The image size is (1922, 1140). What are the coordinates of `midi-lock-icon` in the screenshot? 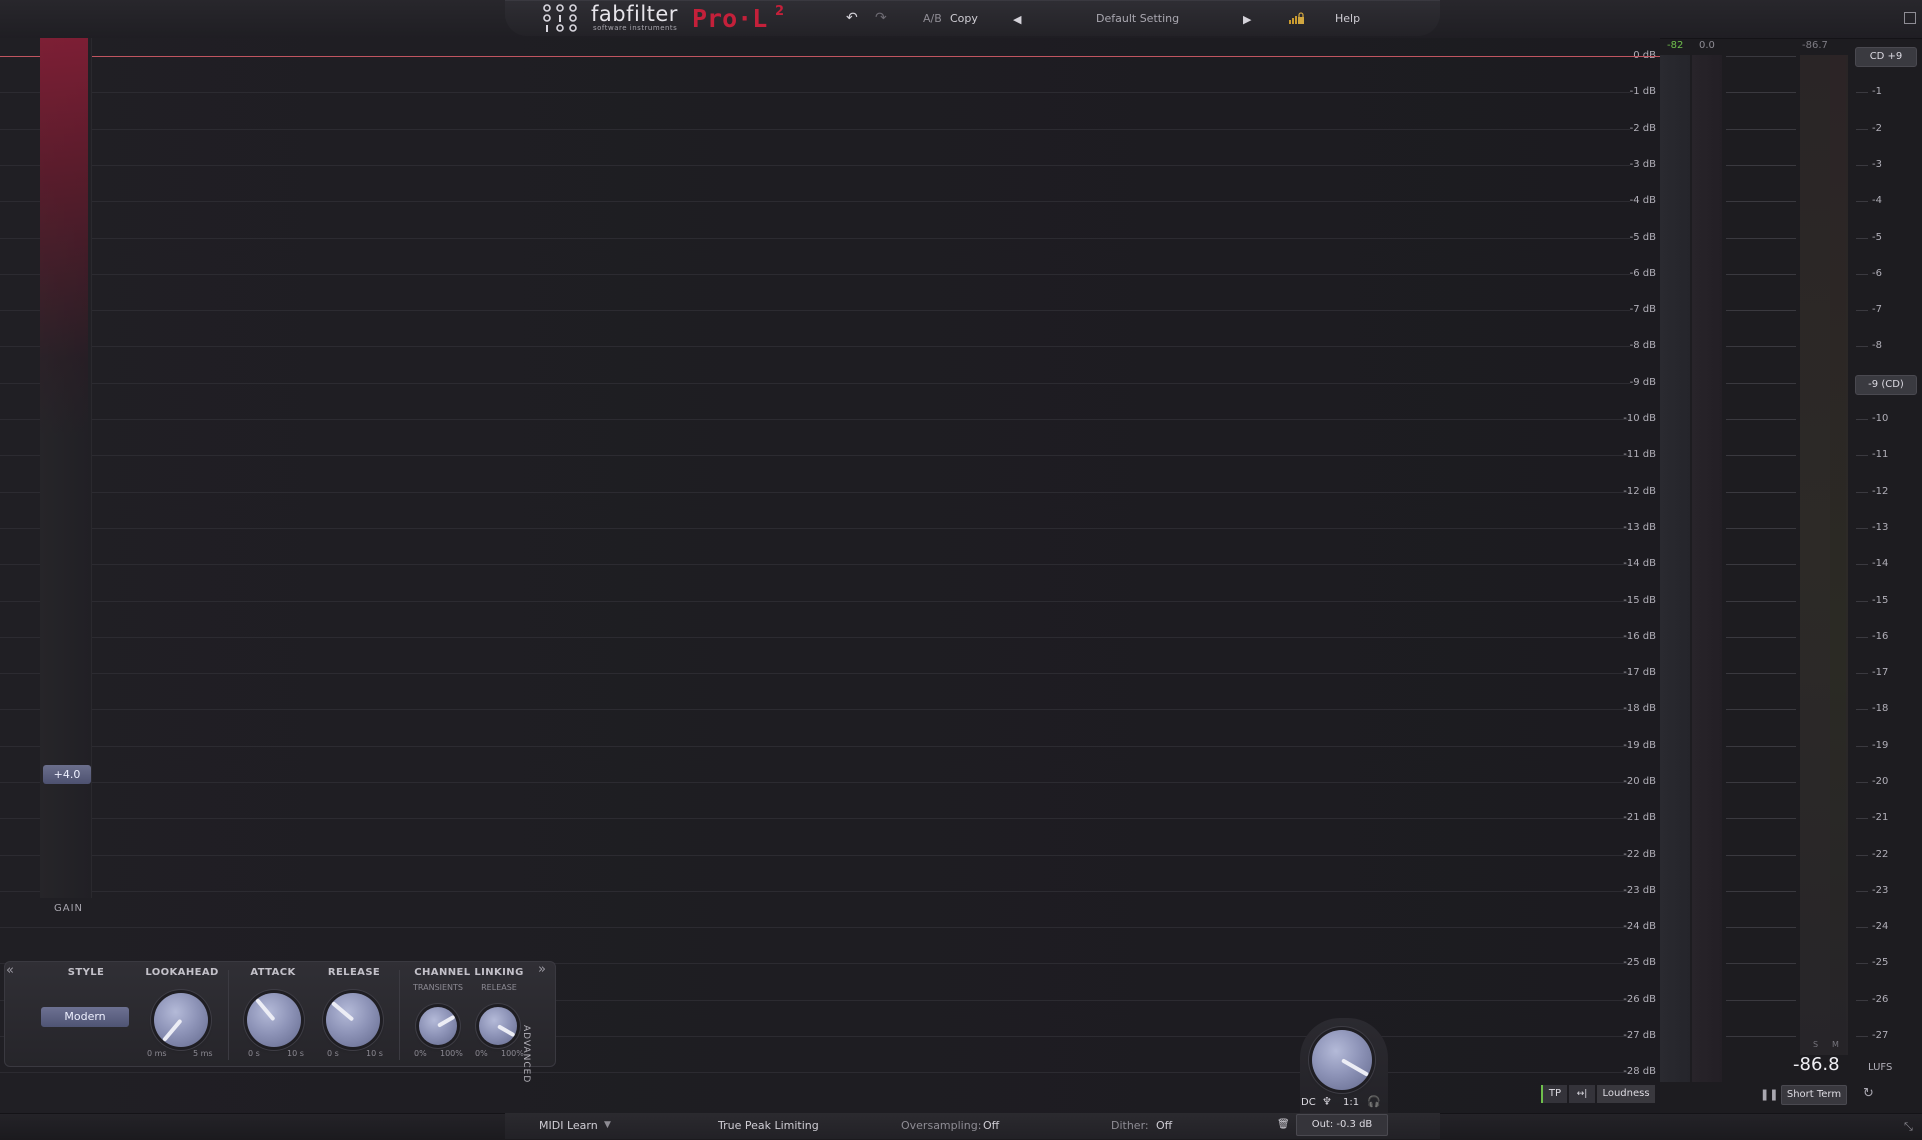 It's located at (1297, 18).